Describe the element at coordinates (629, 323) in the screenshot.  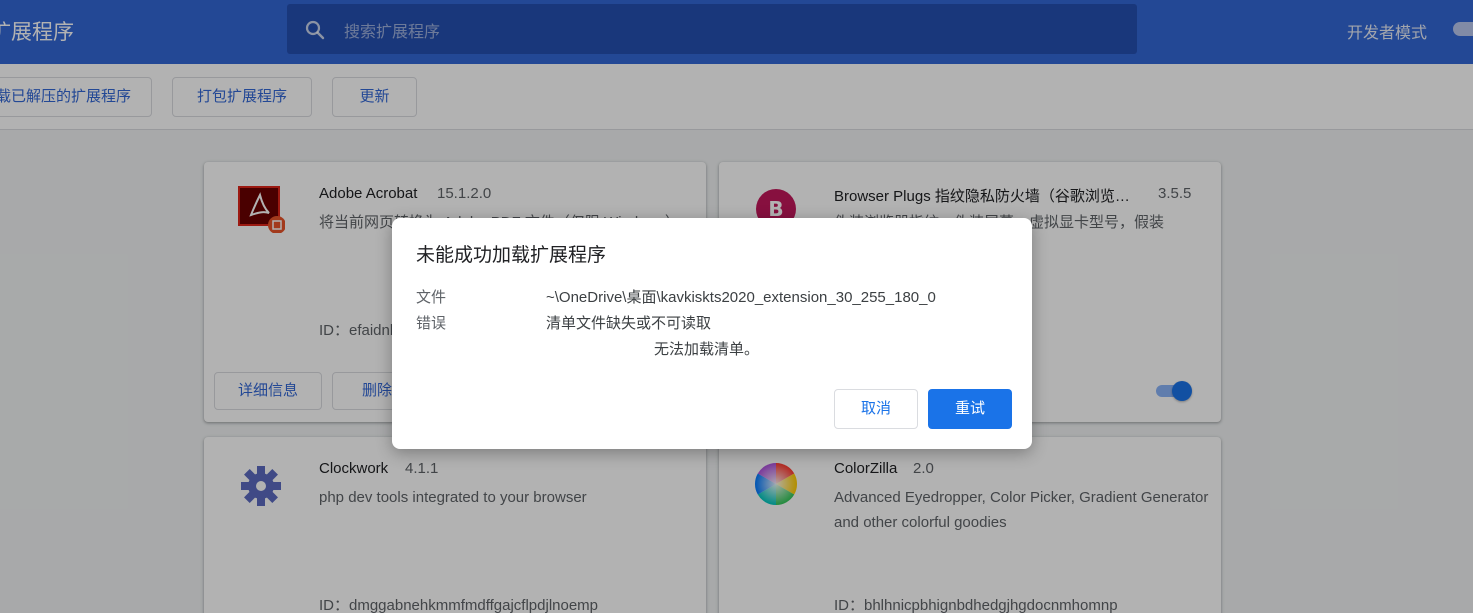
I see `error-message: 清单文件缺失或不可读取` at that location.